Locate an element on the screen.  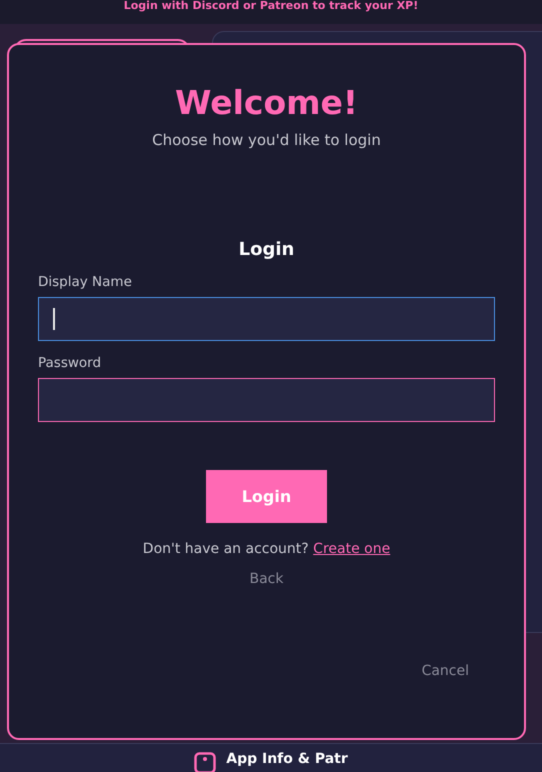
field-label: Display Name is located at coordinates (85, 282).